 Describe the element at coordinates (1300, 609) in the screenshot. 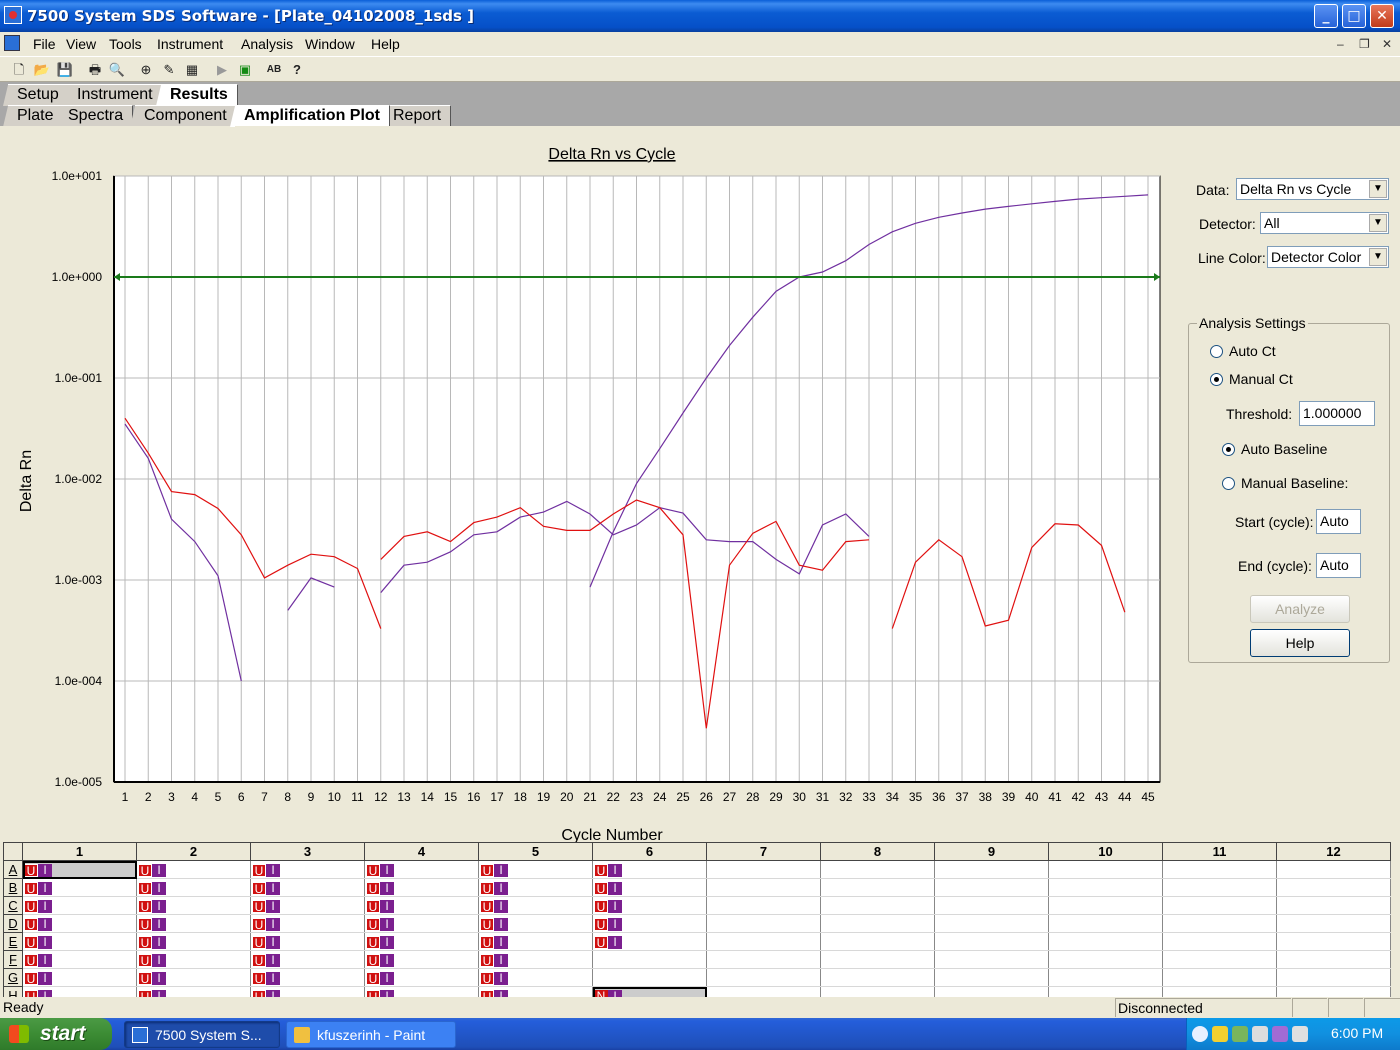

I see `analyze-button: Analyze` at that location.